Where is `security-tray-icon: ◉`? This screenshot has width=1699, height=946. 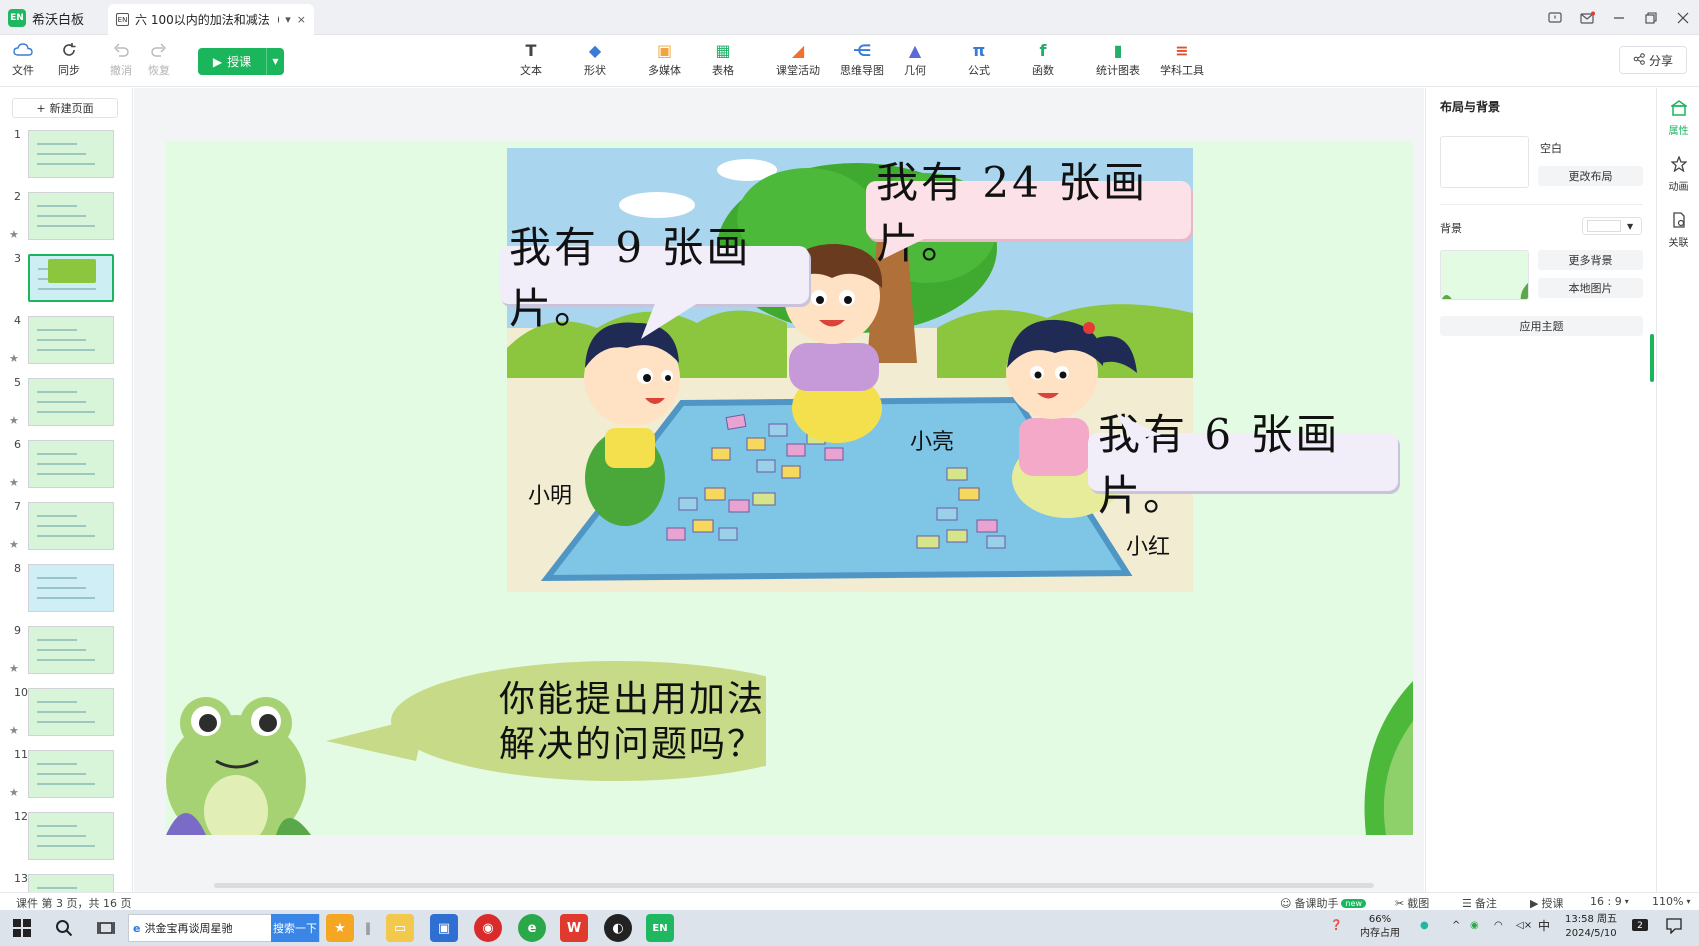 security-tray-icon: ◉ is located at coordinates (1474, 926).